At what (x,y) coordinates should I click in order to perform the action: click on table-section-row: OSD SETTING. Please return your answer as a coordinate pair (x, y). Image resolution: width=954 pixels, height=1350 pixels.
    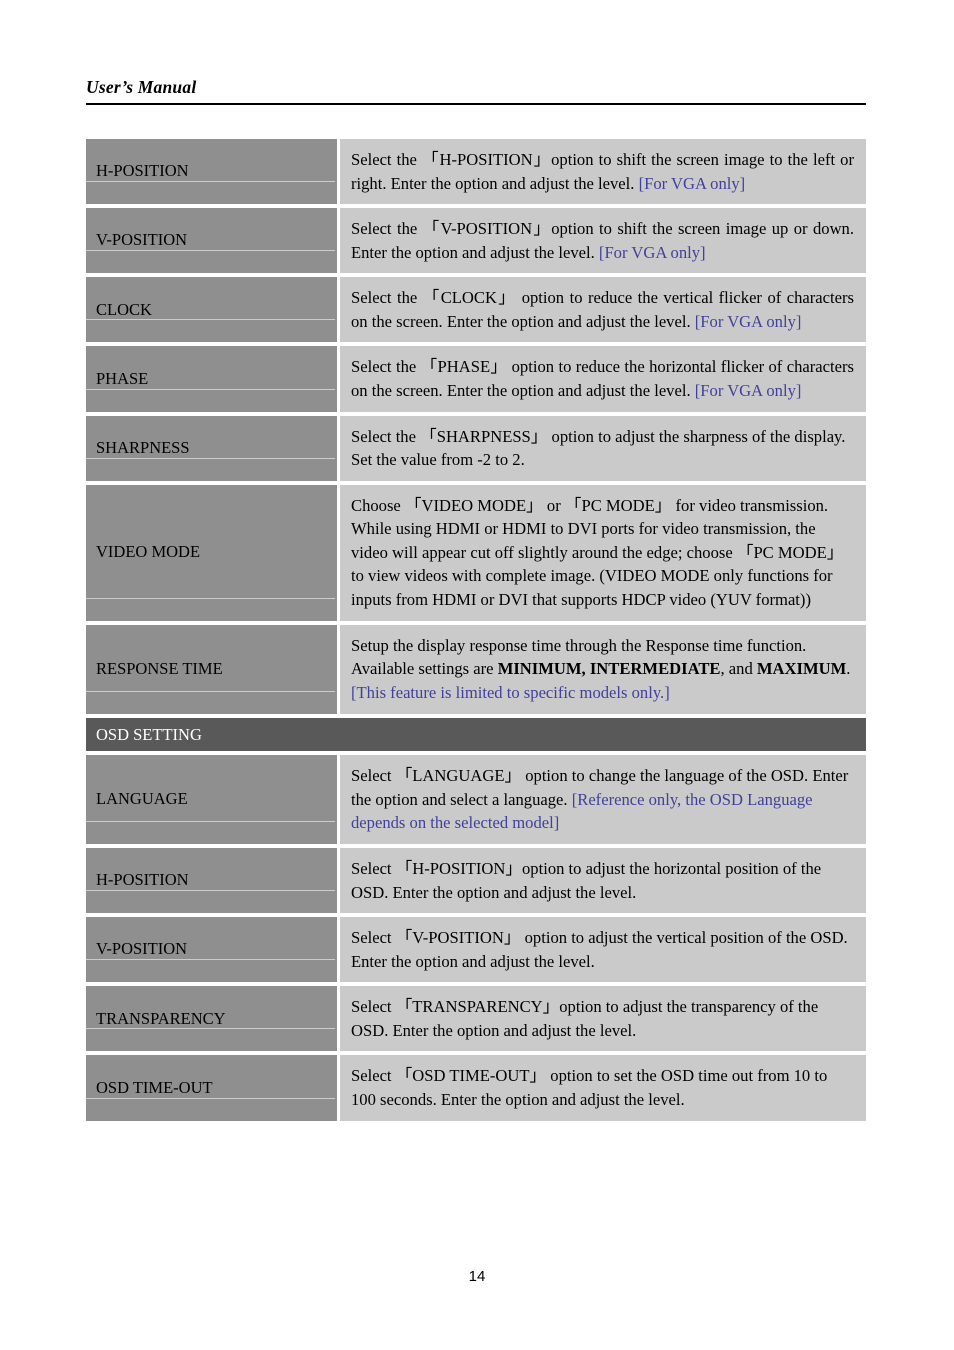
    Looking at the image, I should click on (476, 734).